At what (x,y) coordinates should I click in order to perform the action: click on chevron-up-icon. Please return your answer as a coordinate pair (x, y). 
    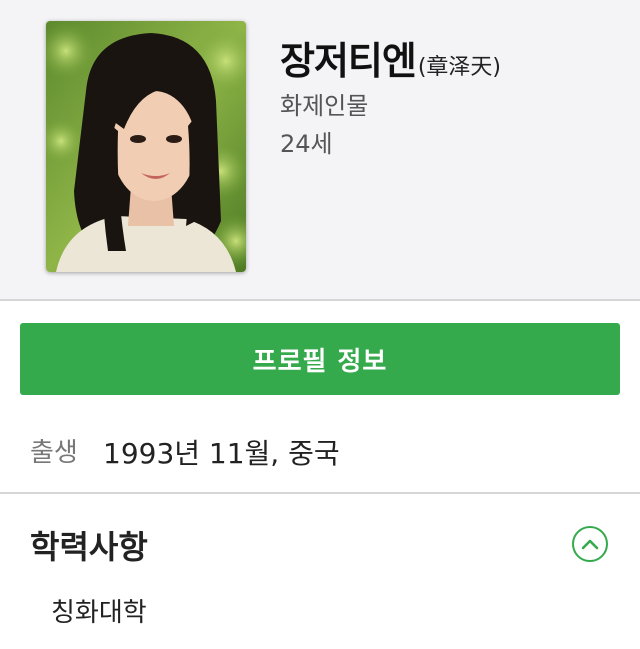
    Looking at the image, I should click on (590, 544).